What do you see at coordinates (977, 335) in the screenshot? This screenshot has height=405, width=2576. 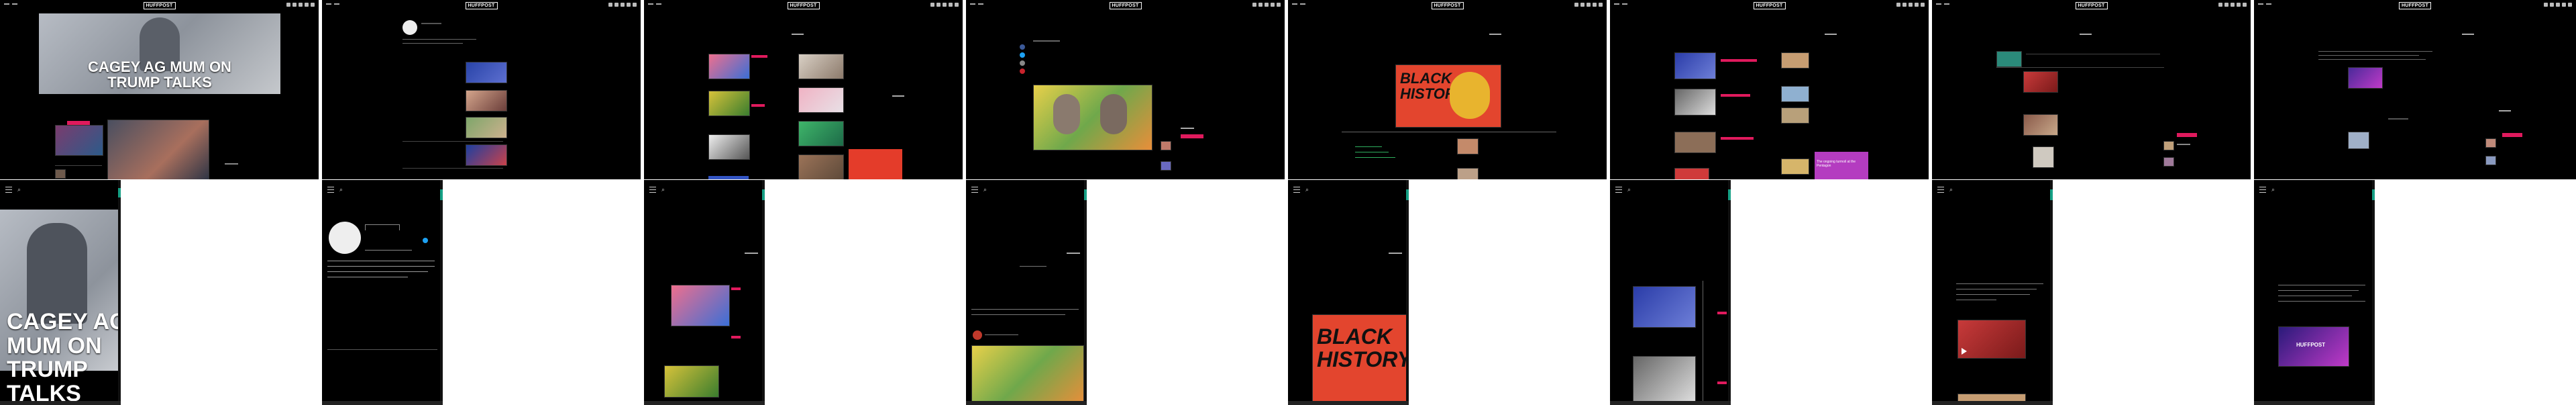 I see `author-badge` at bounding box center [977, 335].